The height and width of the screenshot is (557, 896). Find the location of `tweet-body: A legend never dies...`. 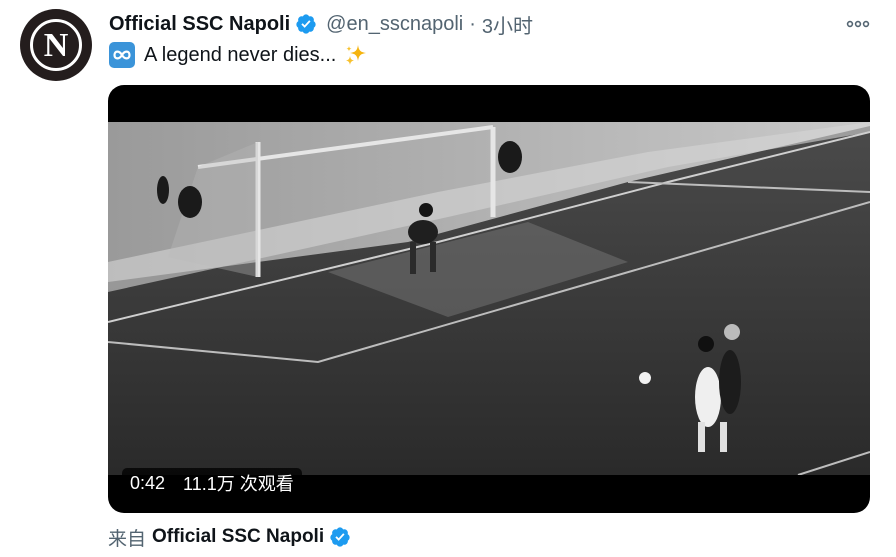

tweet-body: A legend never dies... is located at coordinates (240, 54).